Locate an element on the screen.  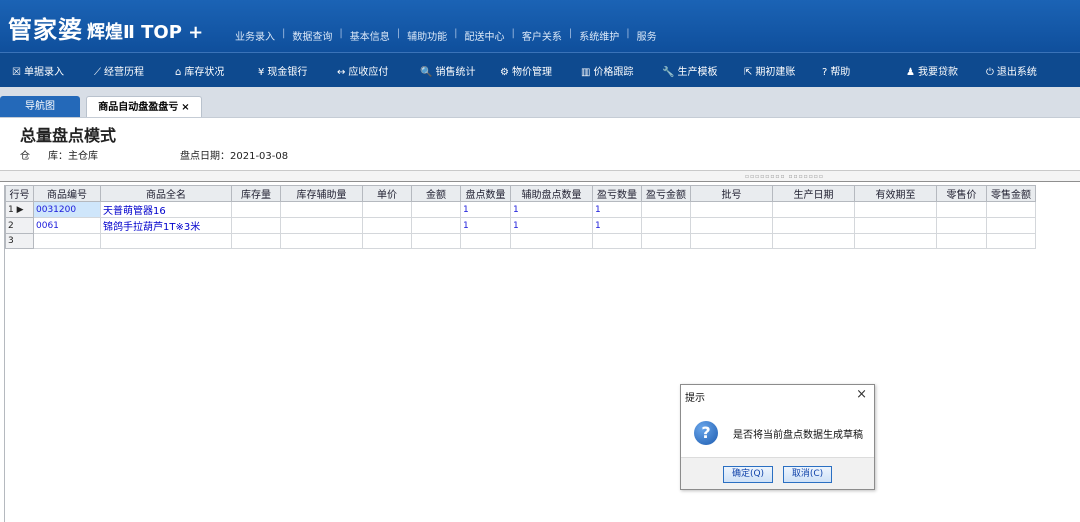
topmenu-item-basic: 基本信息 is located at coordinates (370, 35).